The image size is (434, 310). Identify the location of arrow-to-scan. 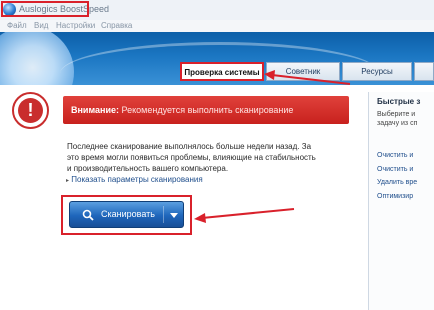
(248, 213).